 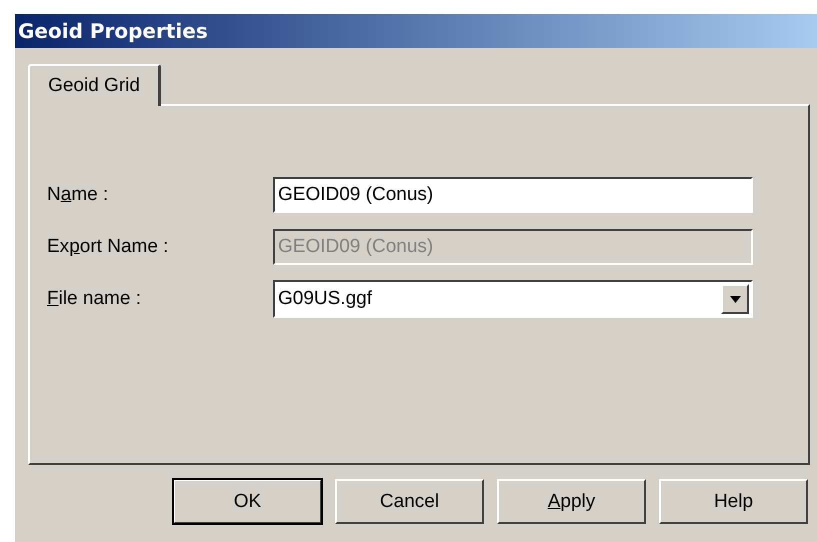 What do you see at coordinates (409, 501) in the screenshot?
I see `dialog-button: Cancel` at bounding box center [409, 501].